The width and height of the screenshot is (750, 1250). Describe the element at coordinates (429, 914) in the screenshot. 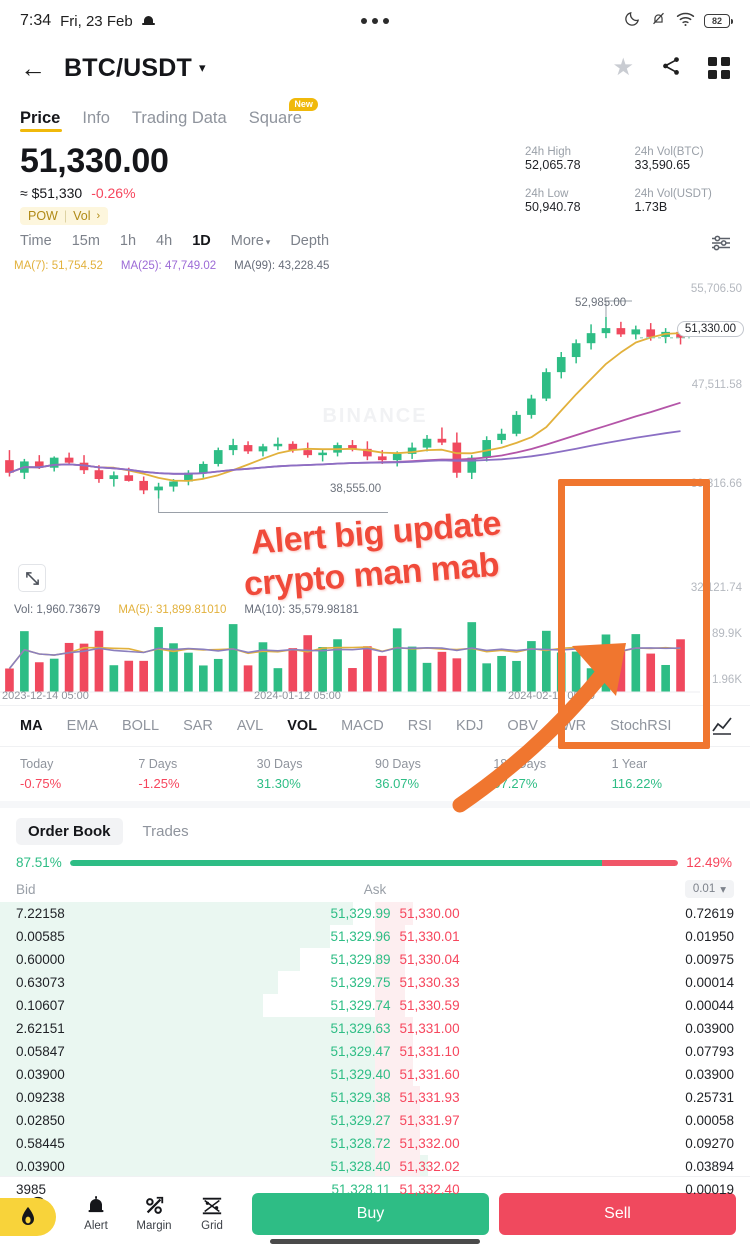

I see `ask-price: 51,330.00` at that location.